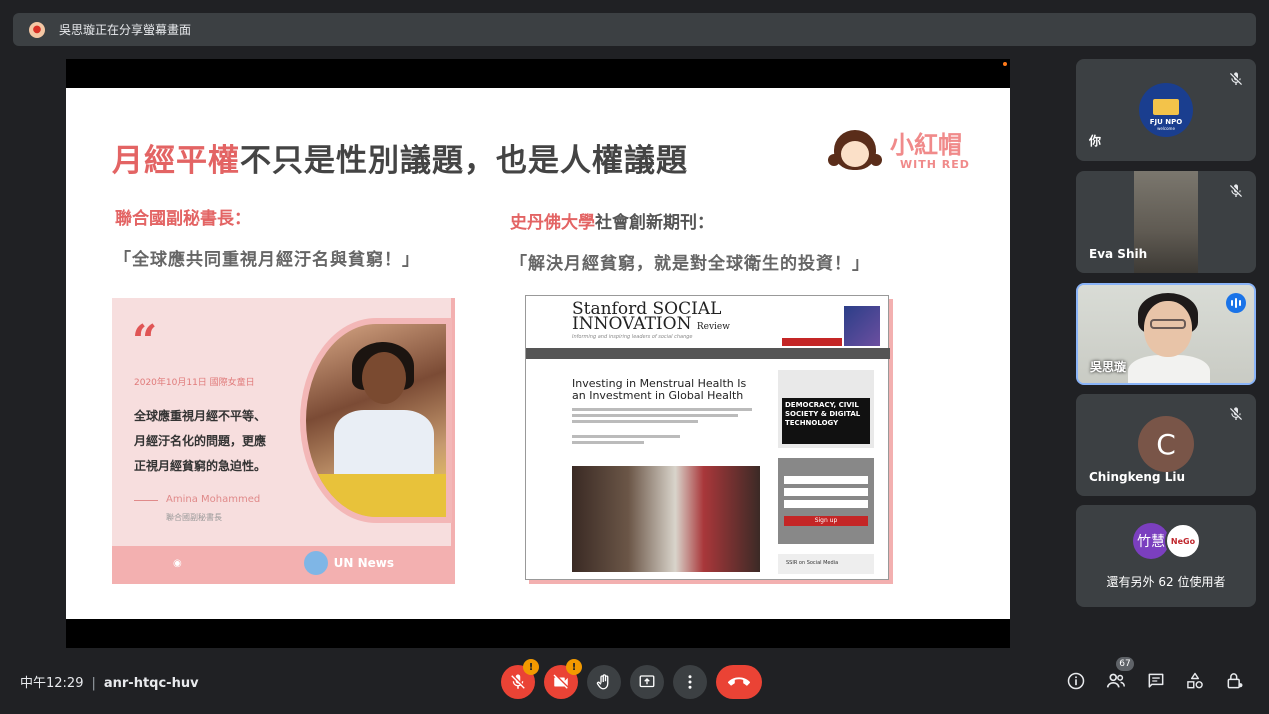 Image resolution: width=1269 pixels, height=714 pixels. Describe the element at coordinates (1108, 367) in the screenshot. I see `participant-name: 吳思璇` at that location.